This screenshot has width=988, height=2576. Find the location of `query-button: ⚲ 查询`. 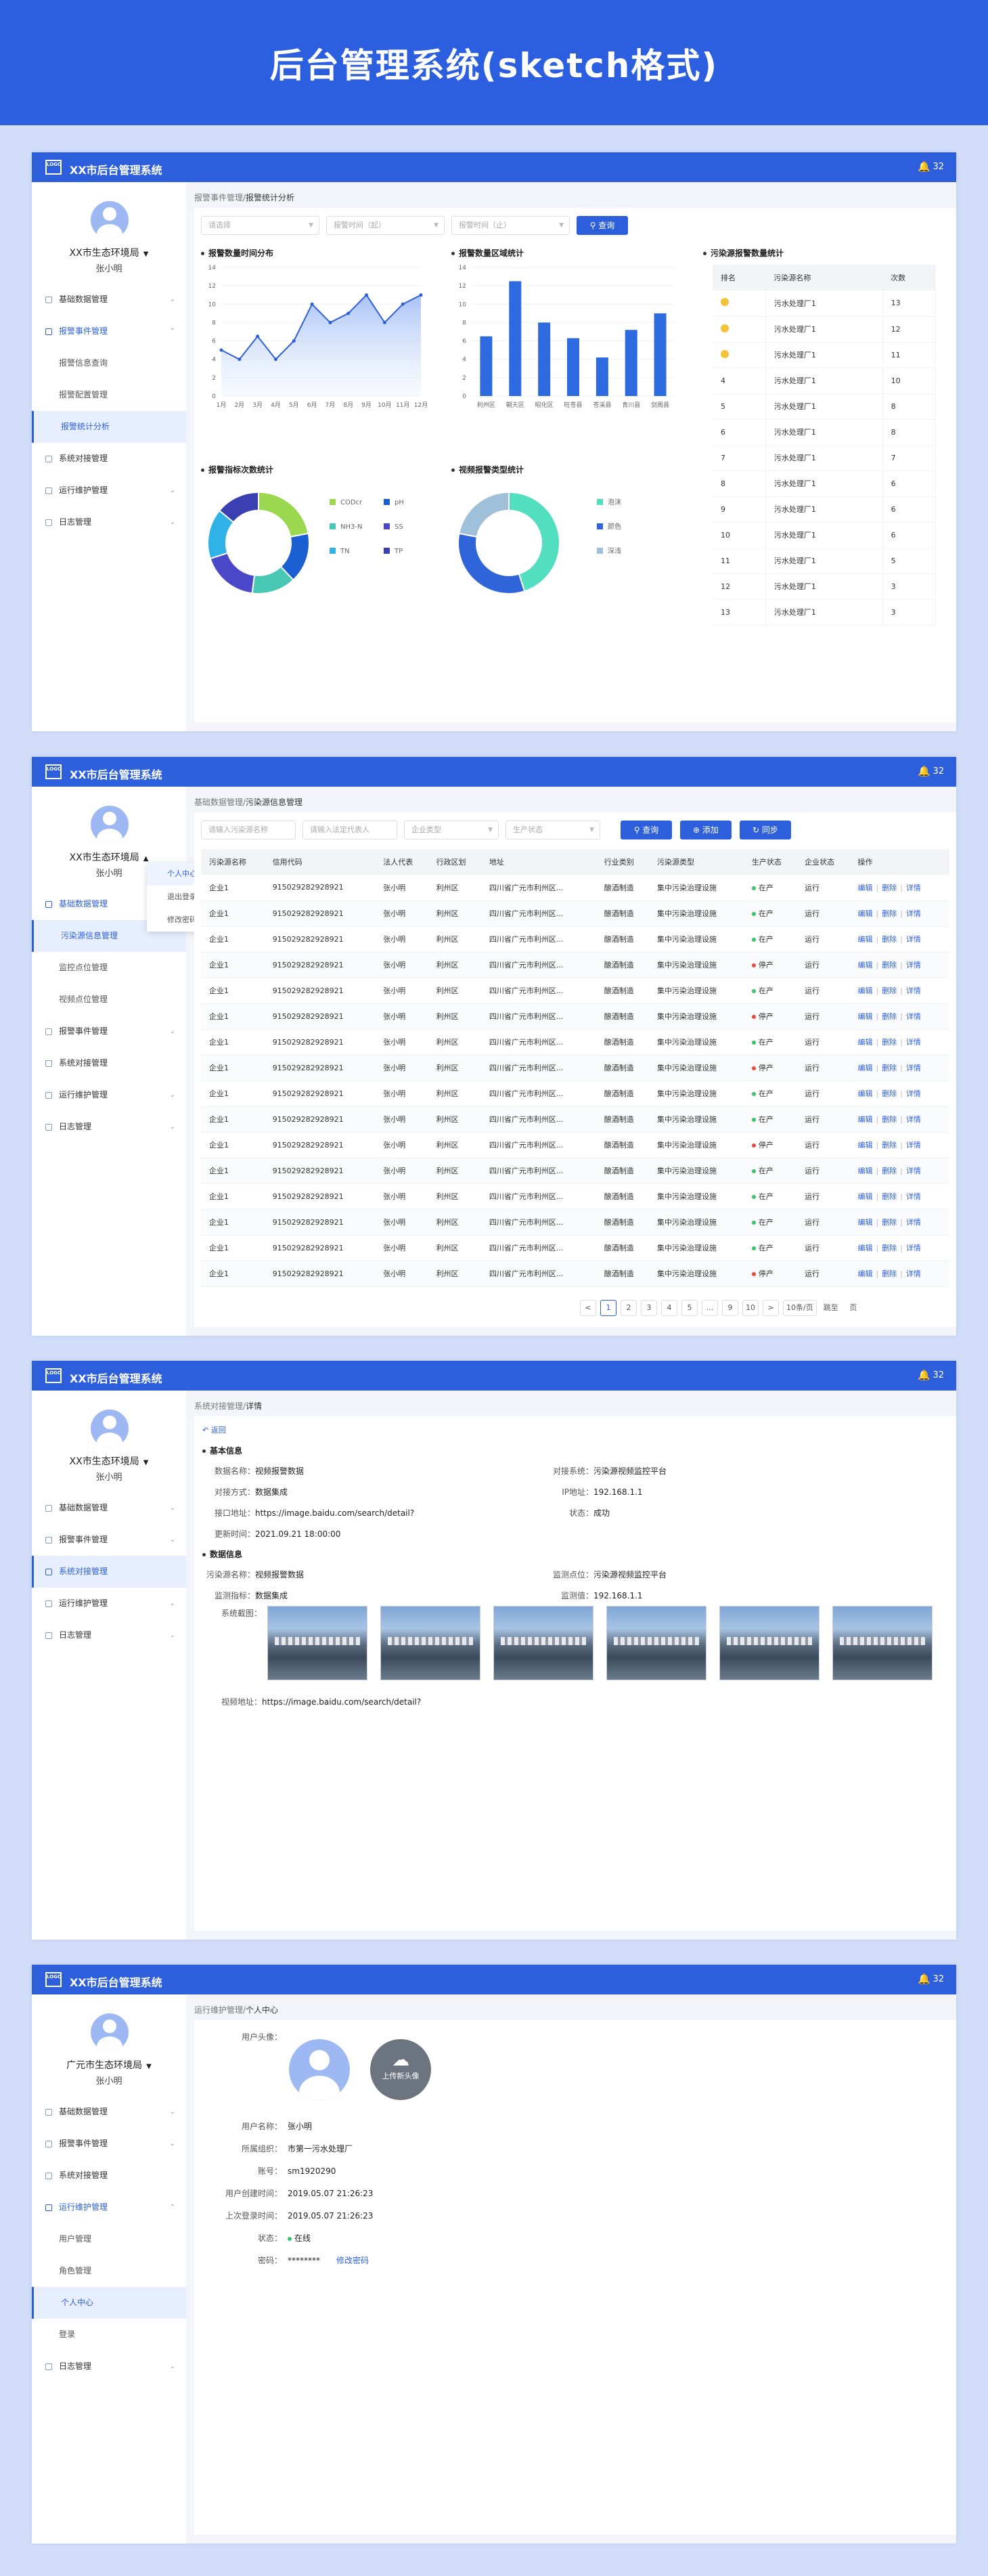

query-button: ⚲ 查询 is located at coordinates (646, 830).